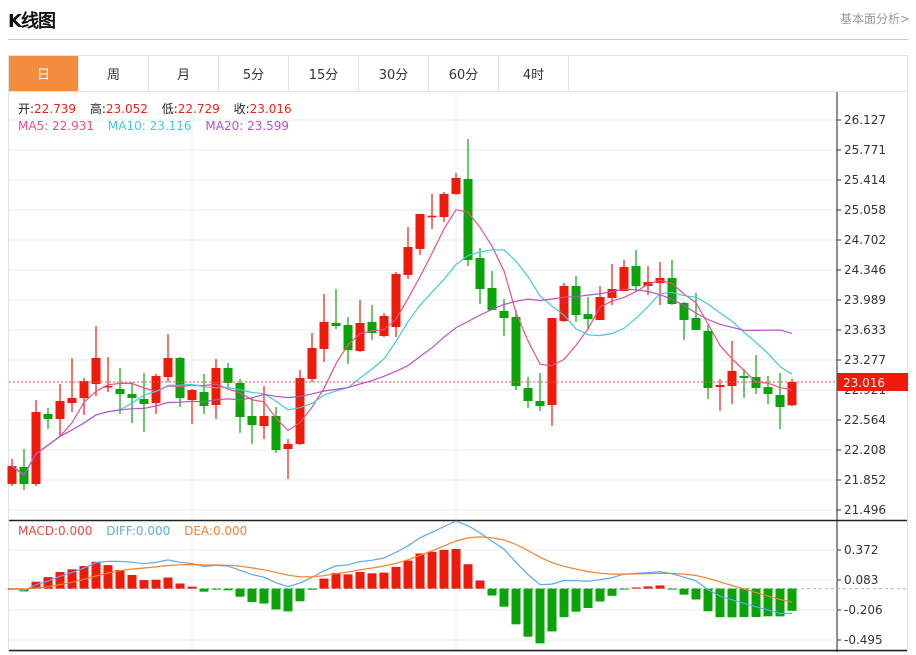 The width and height of the screenshot is (916, 655). I want to click on price-tick-label: 22.208, so click(865, 450).